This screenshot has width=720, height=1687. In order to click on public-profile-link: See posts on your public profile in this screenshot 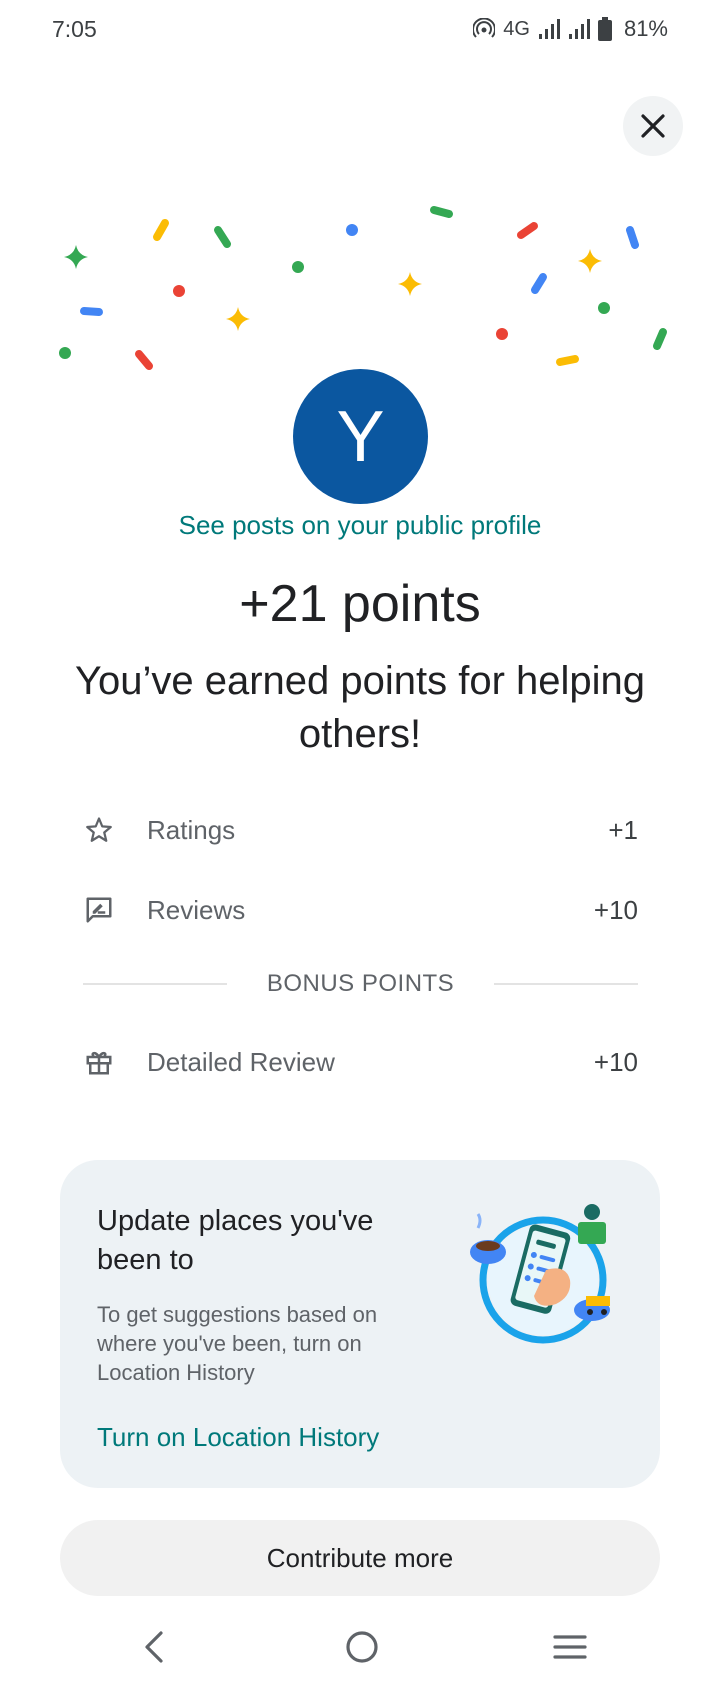, I will do `click(360, 525)`.